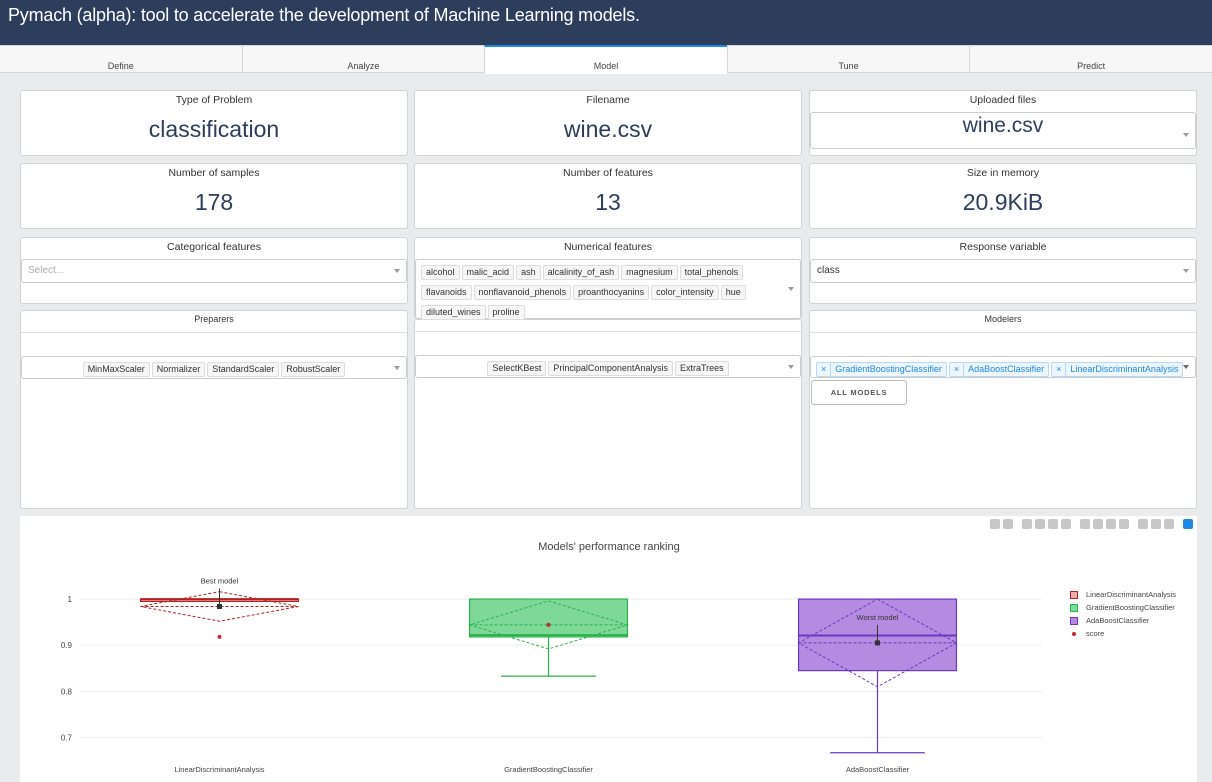 Image resolution: width=1212 pixels, height=782 pixels. I want to click on y-tick-label: 0.9, so click(67, 645).